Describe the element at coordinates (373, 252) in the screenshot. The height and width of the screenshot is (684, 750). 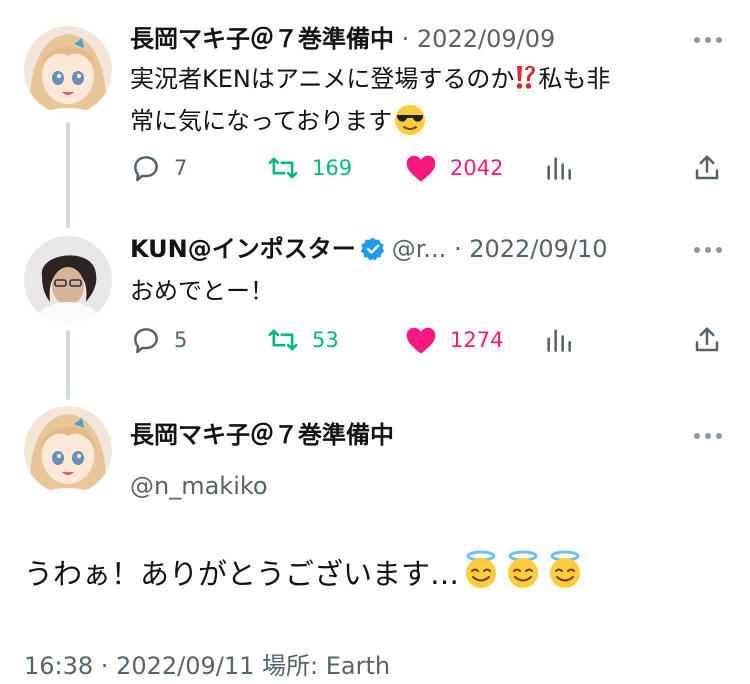
I see `verified-icon` at that location.